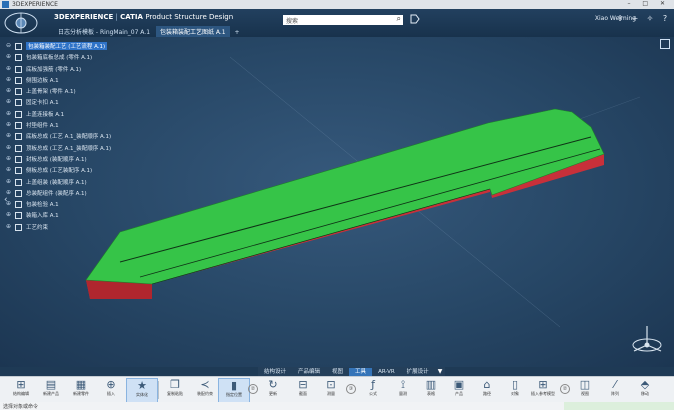 The height and width of the screenshot is (410, 674). What do you see at coordinates (42, 125) in the screenshot?
I see `tree-node-label: 衬垫组件 A.1` at bounding box center [42, 125].